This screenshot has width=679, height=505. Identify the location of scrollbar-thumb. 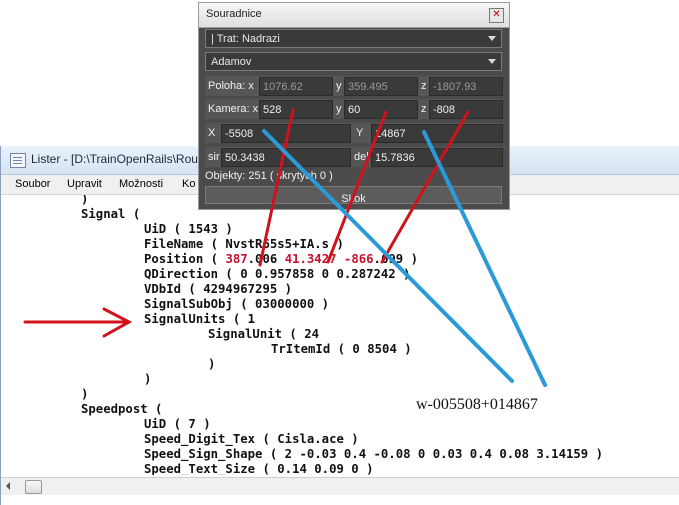
(33, 487).